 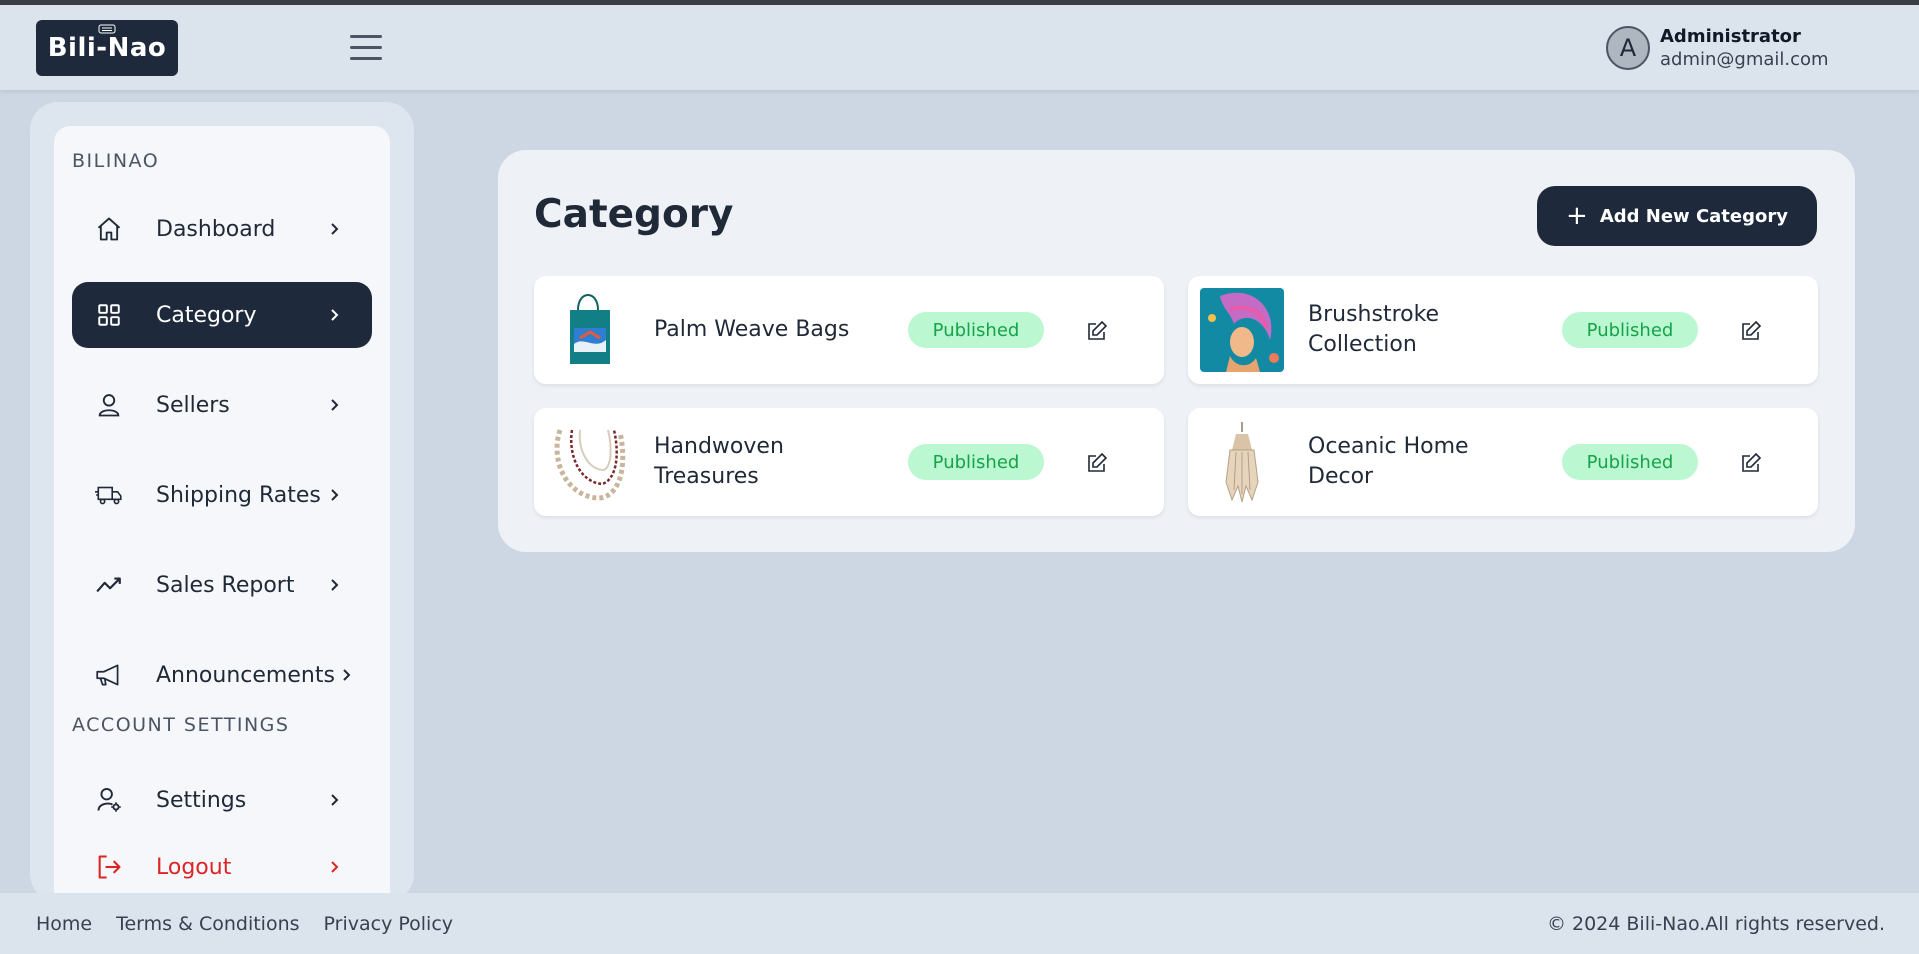 What do you see at coordinates (109, 229) in the screenshot?
I see `home-icon` at bounding box center [109, 229].